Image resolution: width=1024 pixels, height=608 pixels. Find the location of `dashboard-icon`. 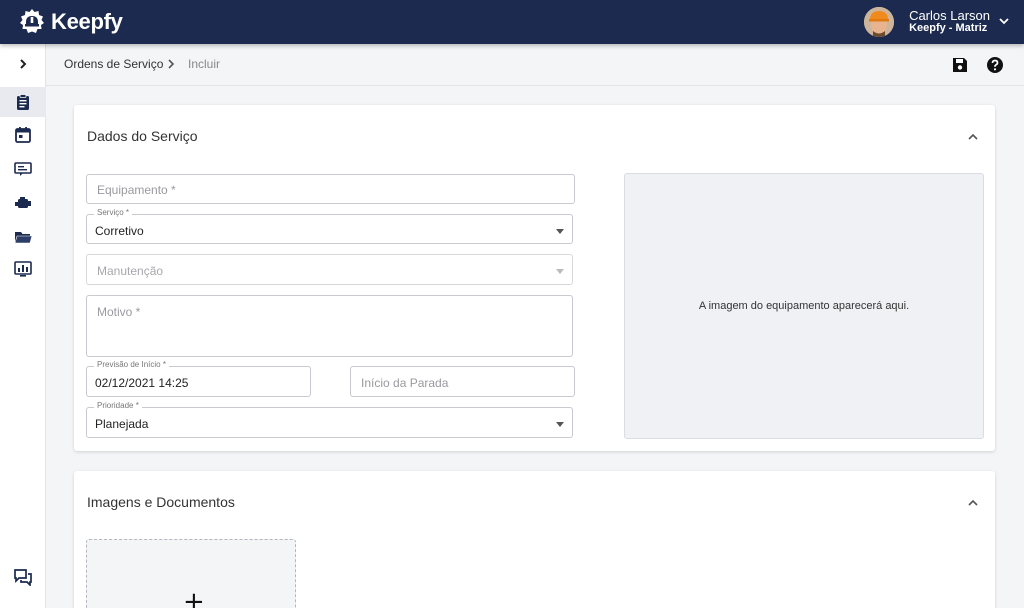

dashboard-icon is located at coordinates (23, 269).